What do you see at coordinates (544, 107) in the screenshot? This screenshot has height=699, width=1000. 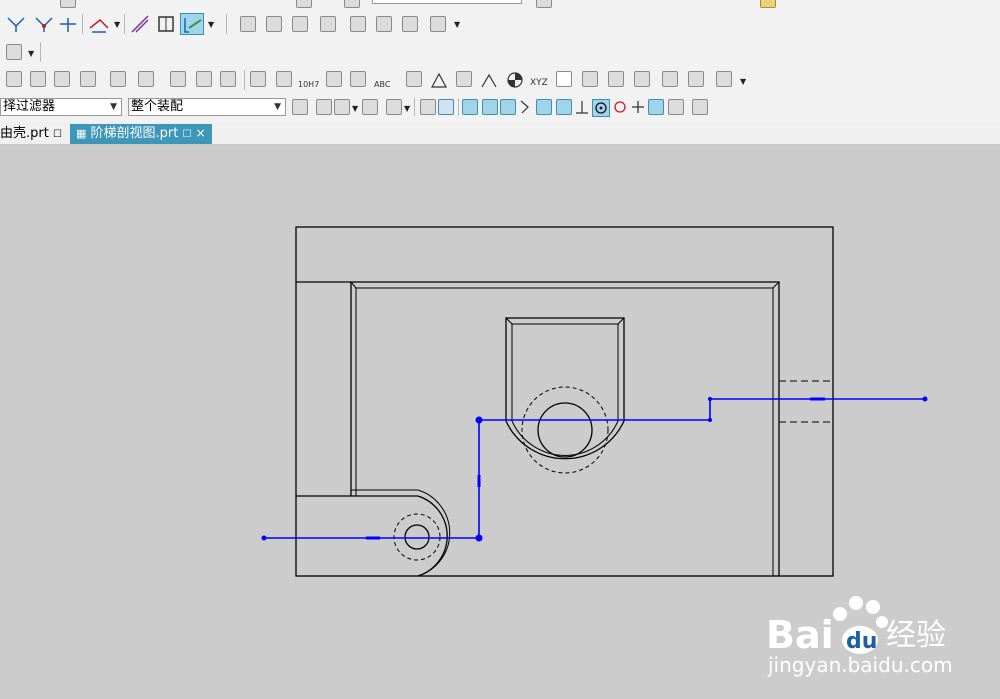 I see `snap-arc-icon` at bounding box center [544, 107].